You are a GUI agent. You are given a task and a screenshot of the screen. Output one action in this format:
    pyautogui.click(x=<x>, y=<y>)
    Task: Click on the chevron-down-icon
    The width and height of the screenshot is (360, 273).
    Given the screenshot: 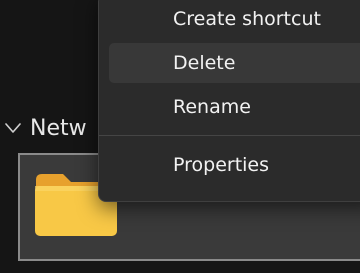 What is the action you would take?
    pyautogui.click(x=13, y=128)
    